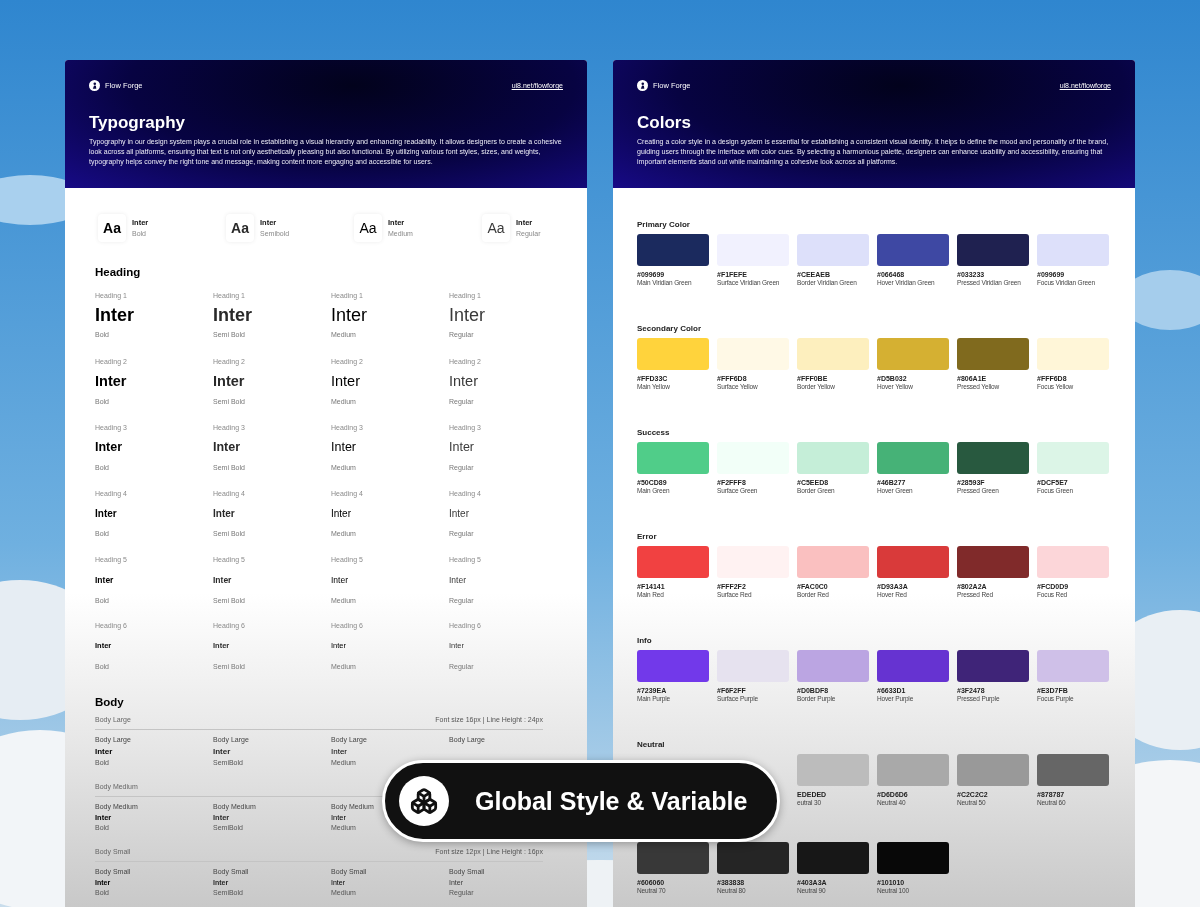 This screenshot has width=1200, height=907. Describe the element at coordinates (651, 745) in the screenshot. I see `palette-title: Neutral` at that location.